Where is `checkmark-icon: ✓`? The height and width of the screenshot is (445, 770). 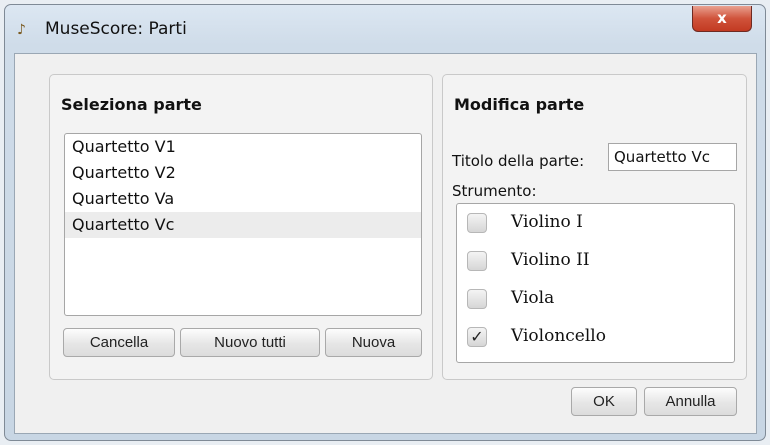 checkmark-icon: ✓ is located at coordinates (477, 336).